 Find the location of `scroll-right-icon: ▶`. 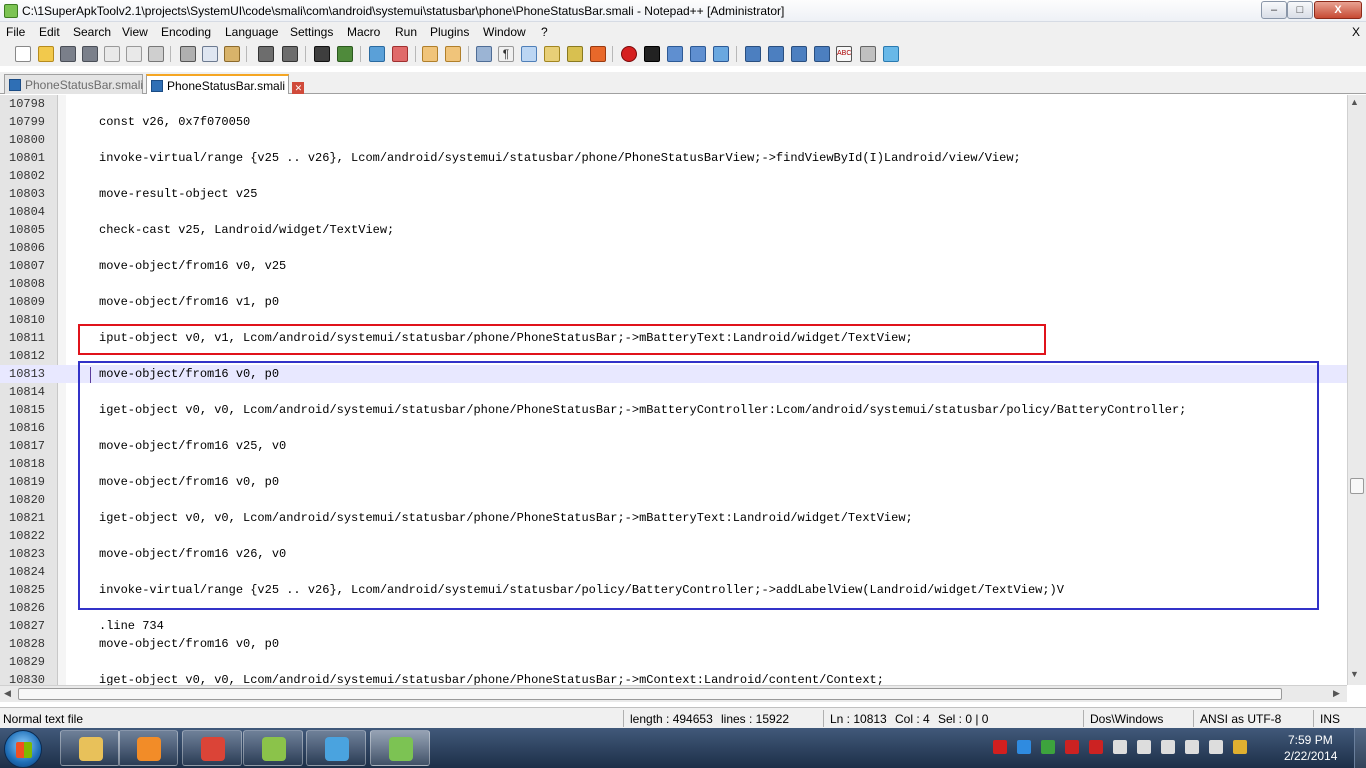

scroll-right-icon: ▶ is located at coordinates (1336, 693).